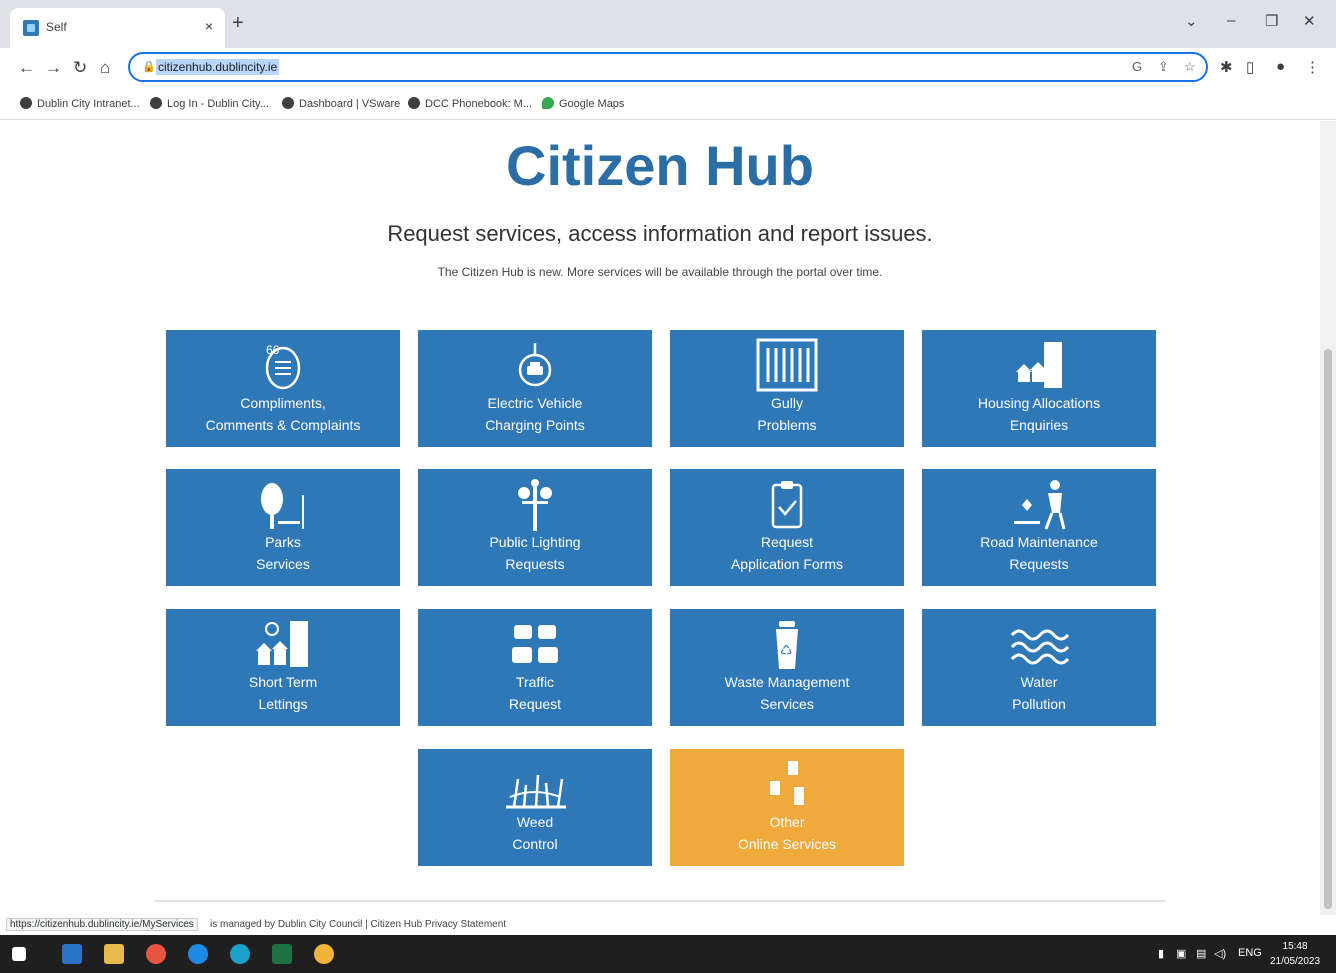  What do you see at coordinates (787, 783) in the screenshot?
I see `castle-towers-icon` at bounding box center [787, 783].